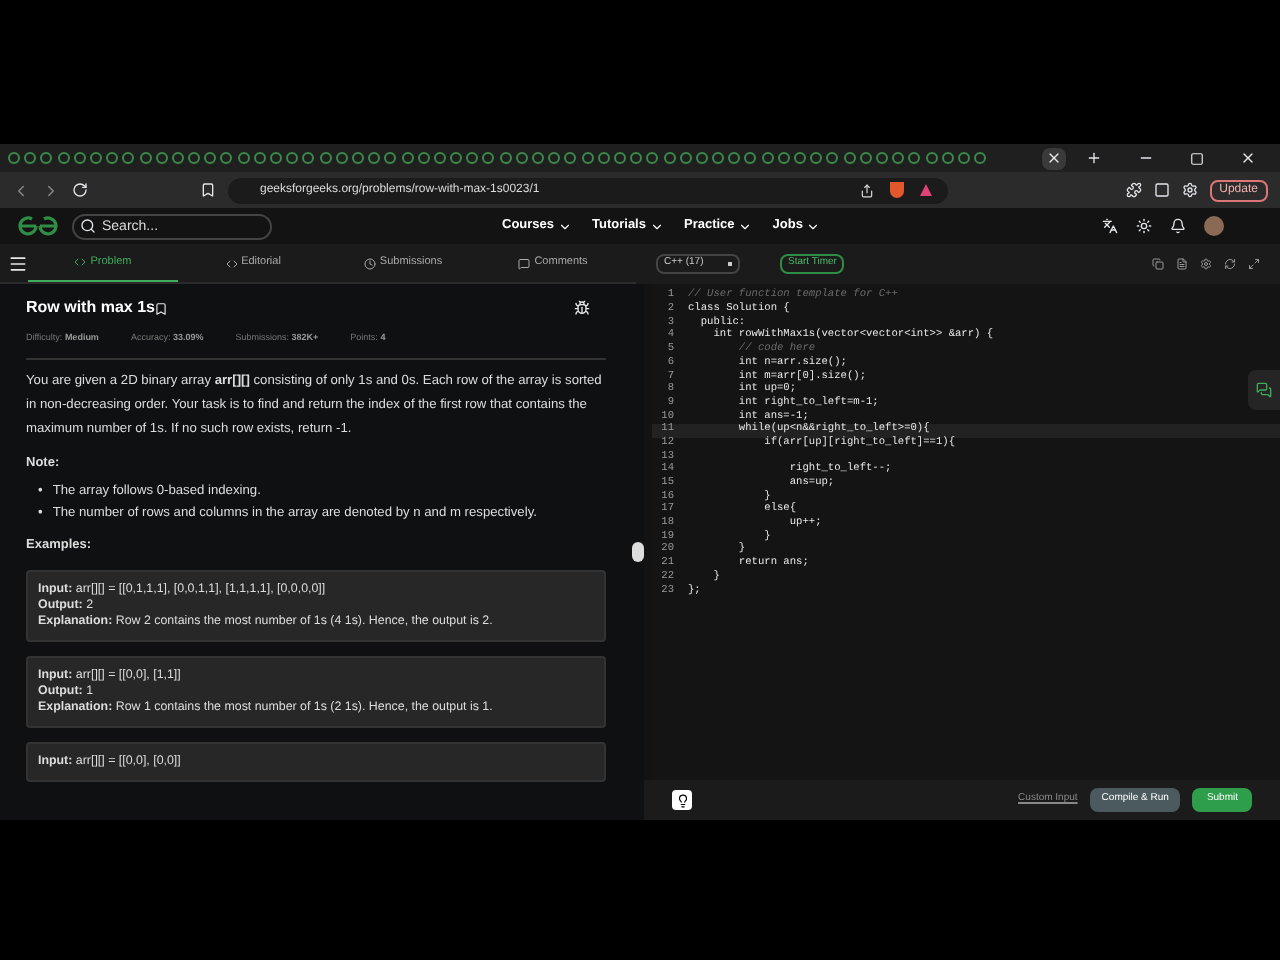 Image resolution: width=1280 pixels, height=960 pixels. What do you see at coordinates (80, 262) in the screenshot?
I see `code-icon` at bounding box center [80, 262].